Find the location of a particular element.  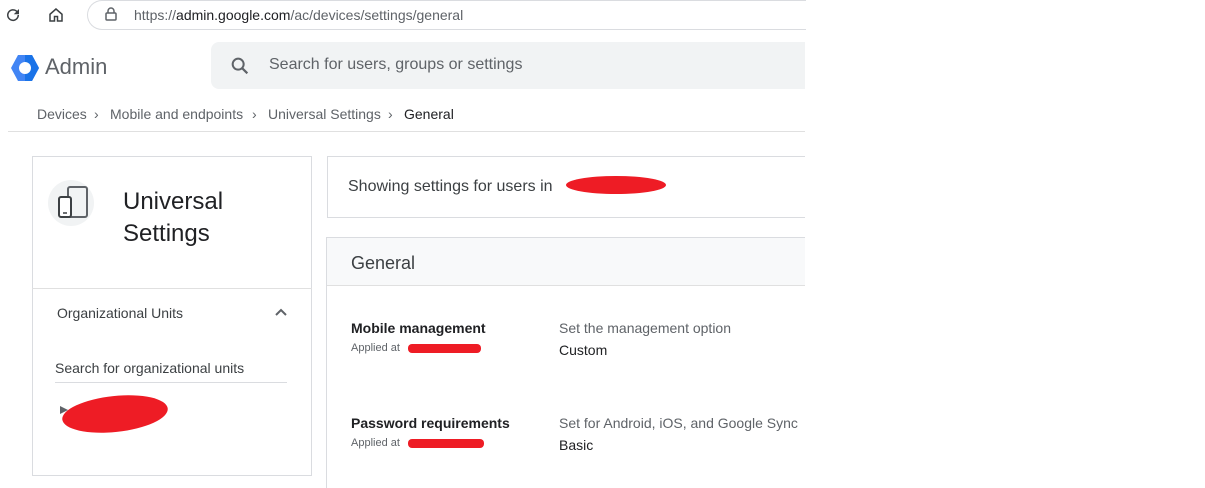

panel-title-line2: Settings is located at coordinates (166, 233).